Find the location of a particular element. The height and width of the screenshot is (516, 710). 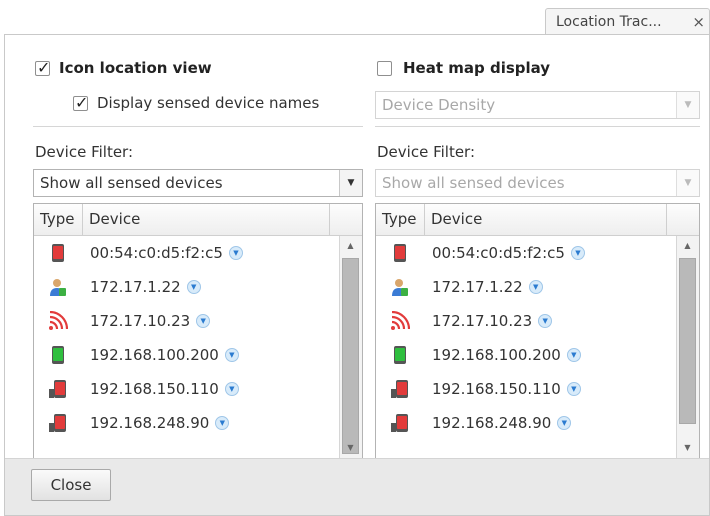

tab-location-tracking: Location Trac... × is located at coordinates (627, 21).